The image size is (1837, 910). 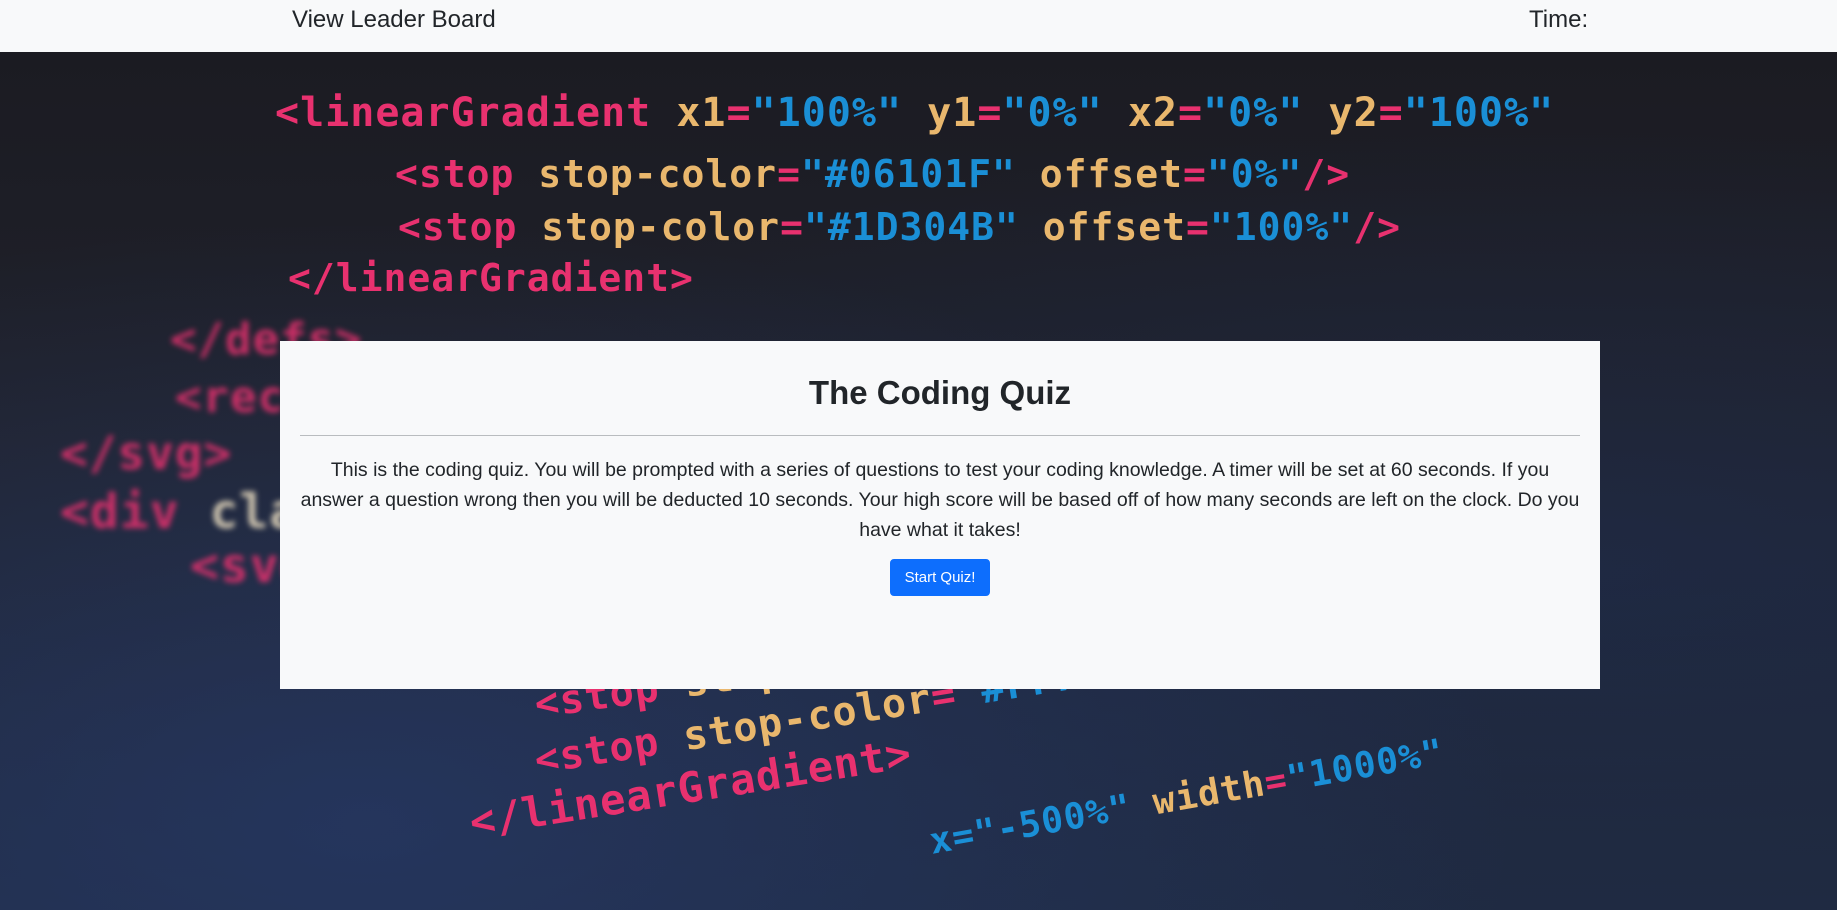 What do you see at coordinates (940, 392) in the screenshot?
I see `quiz-title: The Coding Quiz` at bounding box center [940, 392].